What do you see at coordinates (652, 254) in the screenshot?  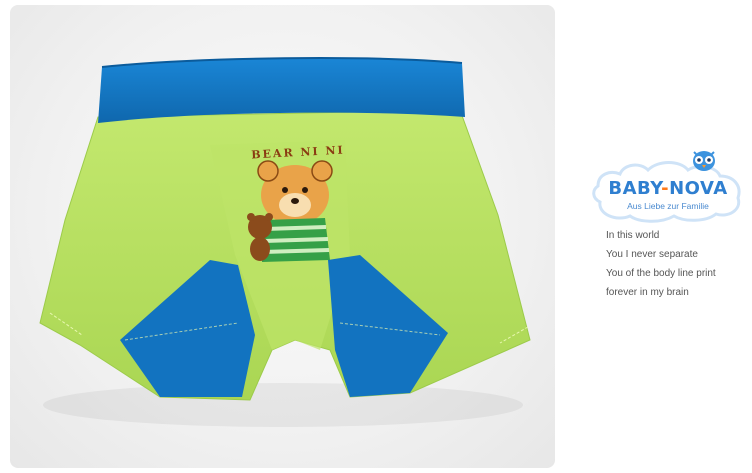 I see `poem-line: You I never separate` at bounding box center [652, 254].